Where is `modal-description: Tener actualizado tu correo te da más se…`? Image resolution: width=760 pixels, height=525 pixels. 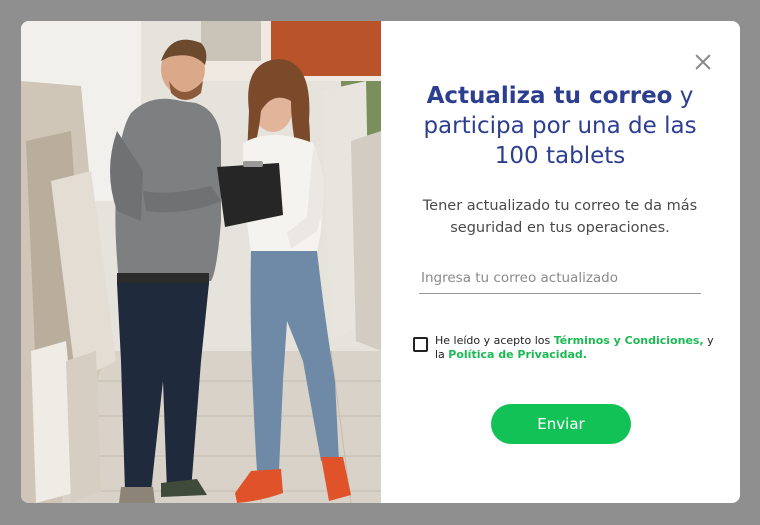
modal-description: Tener actualizado tu correo te da más se… is located at coordinates (560, 217).